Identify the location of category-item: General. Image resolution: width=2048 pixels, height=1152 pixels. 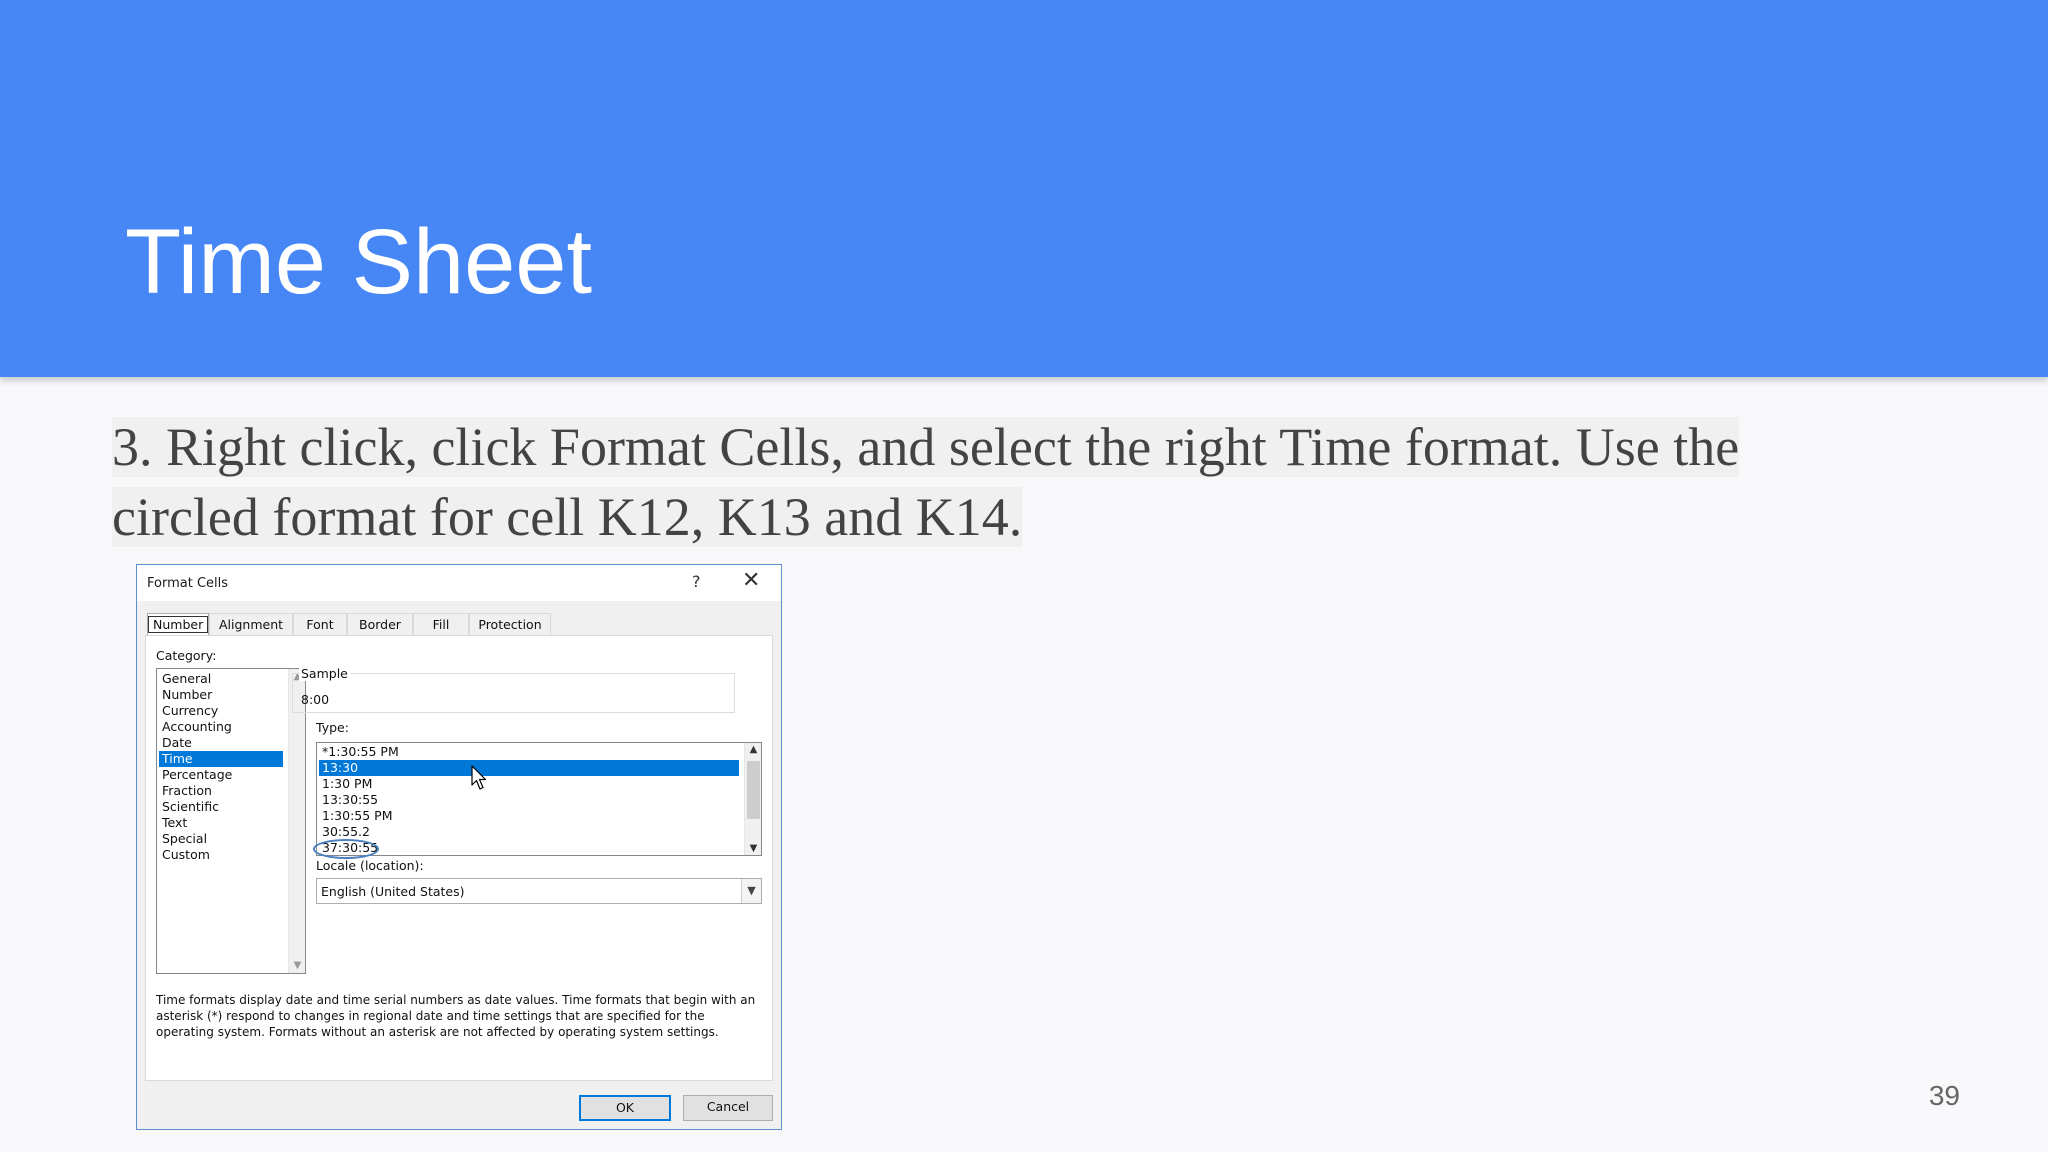
(221, 679).